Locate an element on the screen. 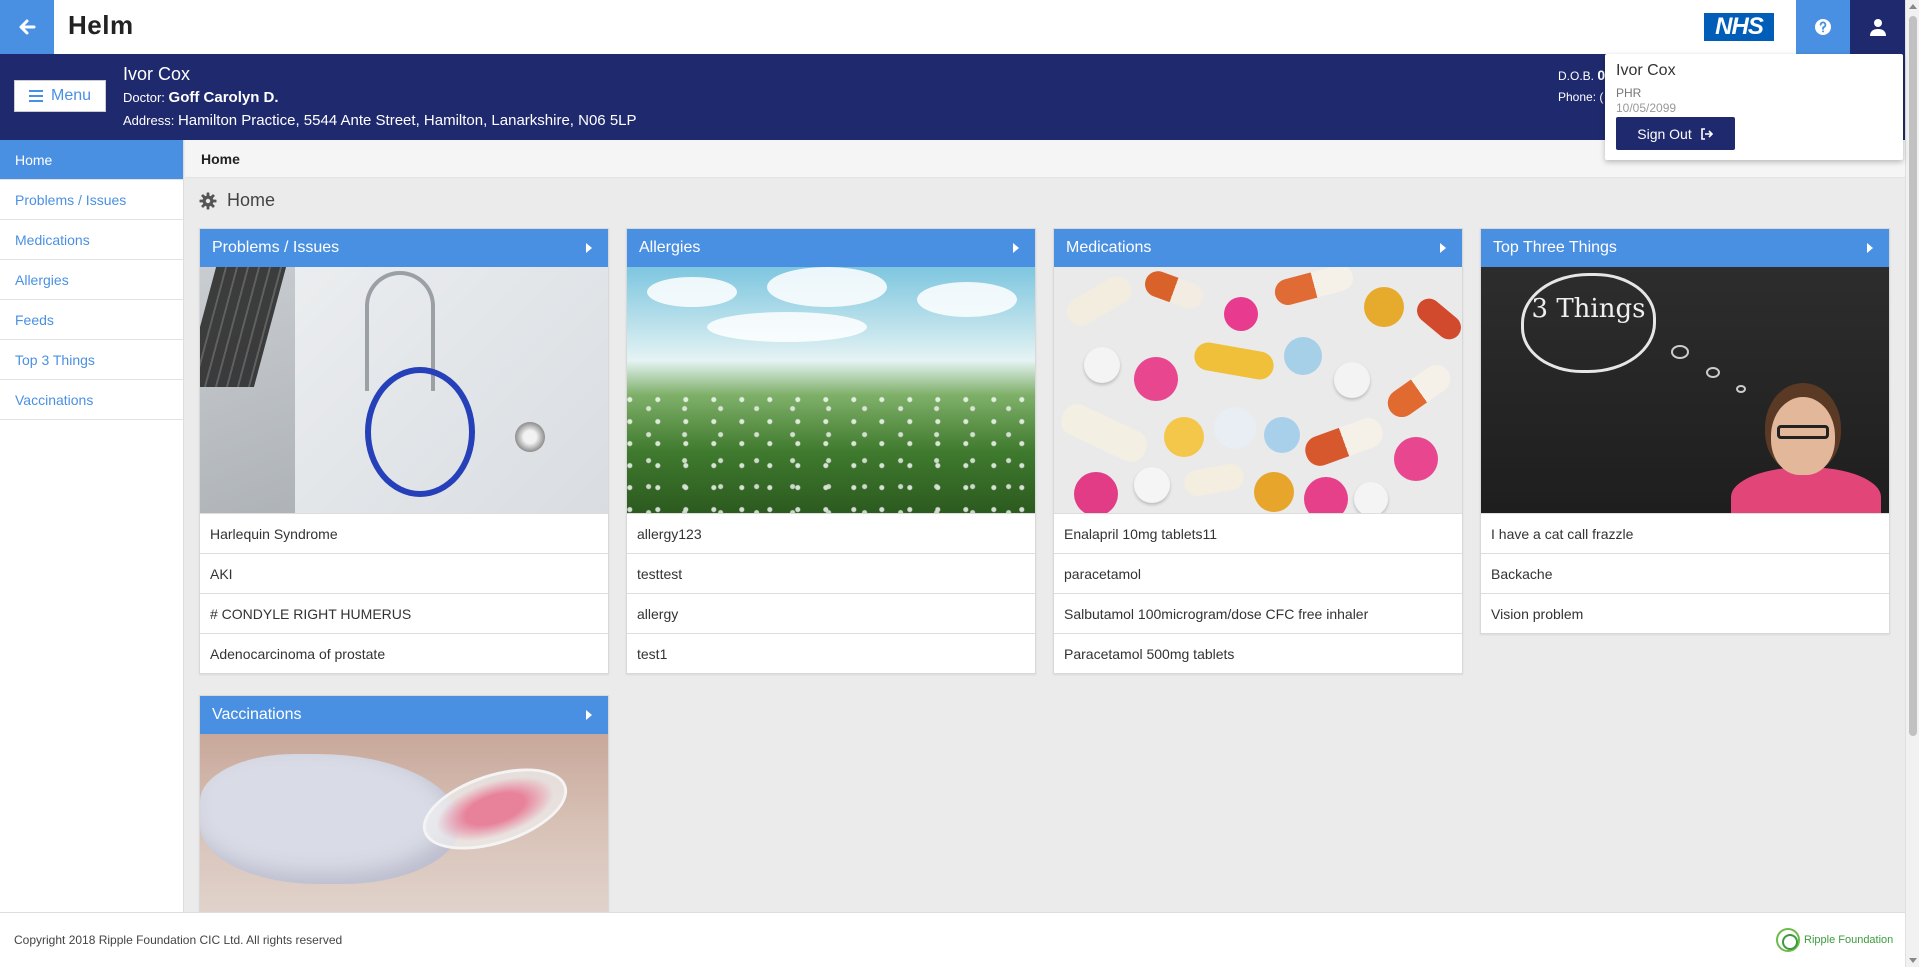 Image resolution: width=1919 pixels, height=967 pixels. arrow-left-icon is located at coordinates (27, 27).